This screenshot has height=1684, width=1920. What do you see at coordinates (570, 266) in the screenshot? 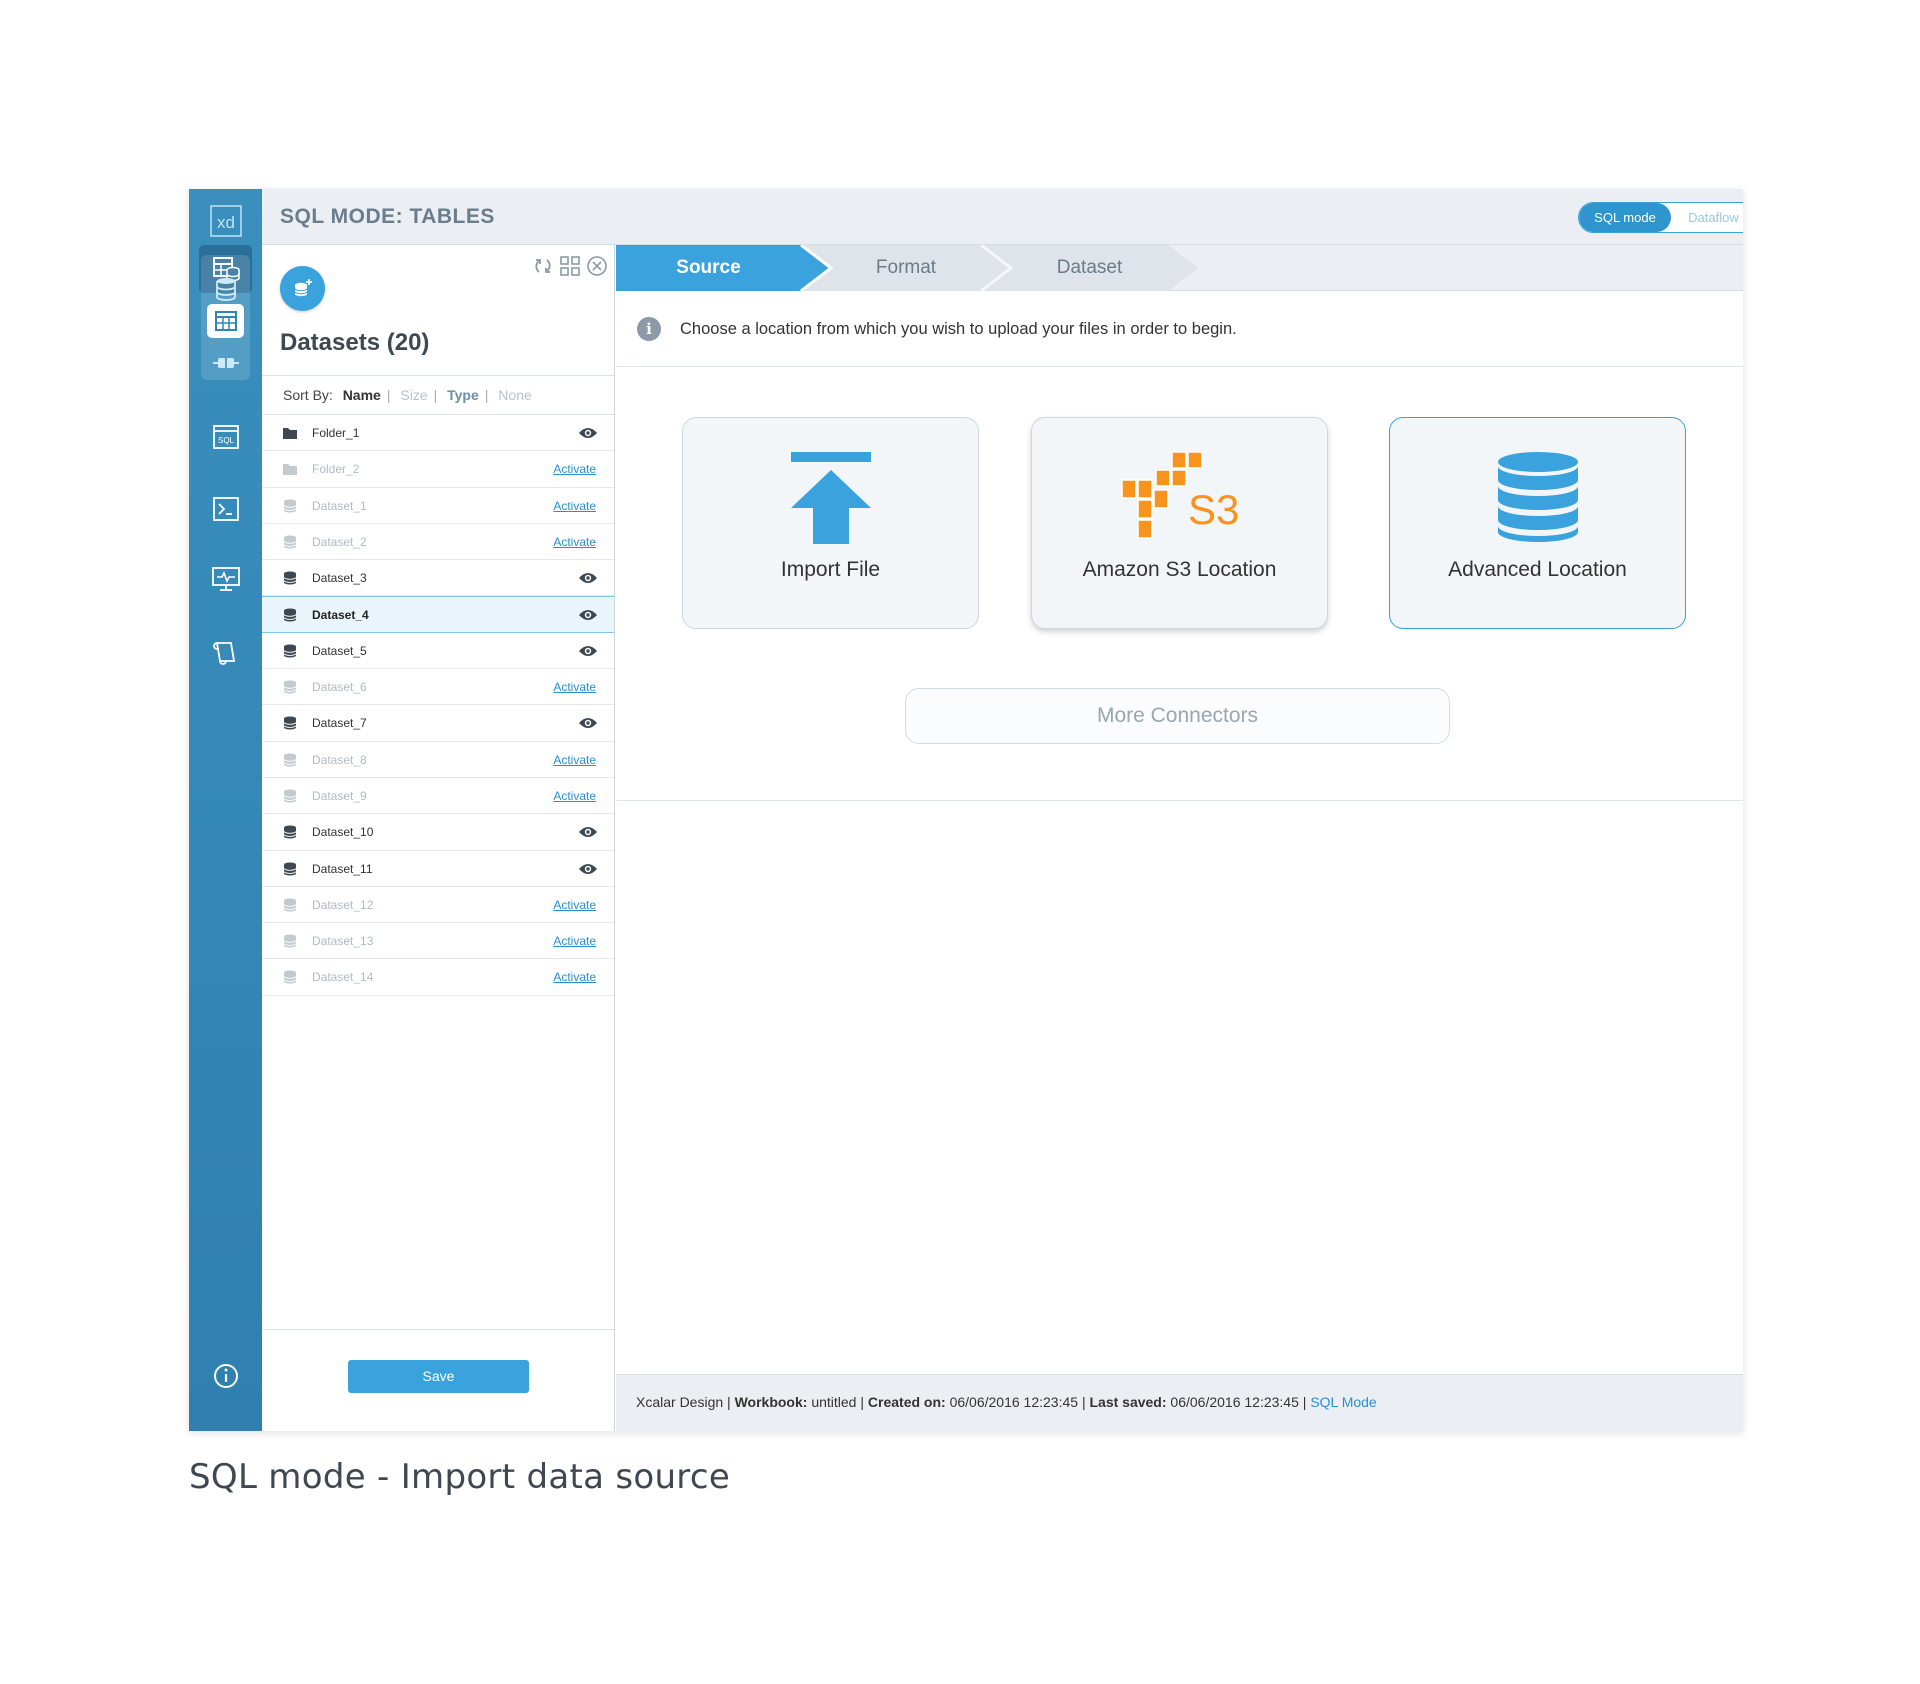
I see `grid-view-icon` at bounding box center [570, 266].